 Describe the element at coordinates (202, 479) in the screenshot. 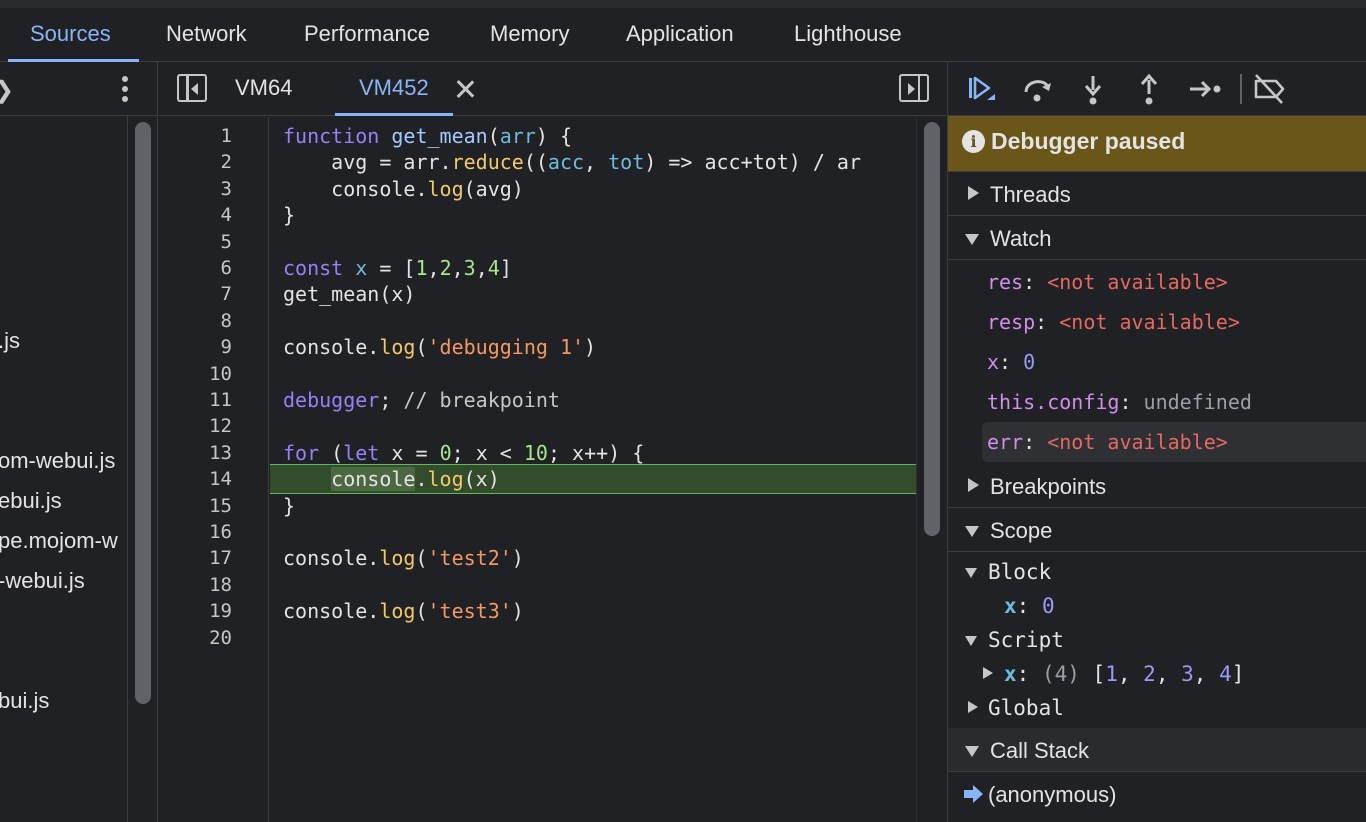

I see `line-number: 14` at that location.